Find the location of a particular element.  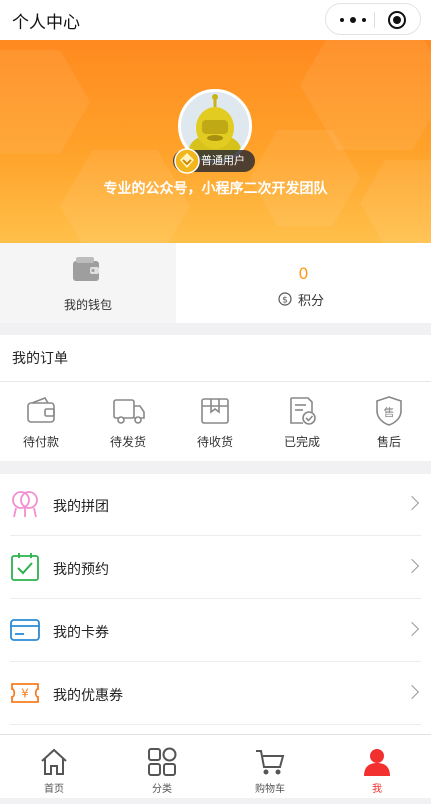

menu-item-group-buy: 我的拼团 is located at coordinates (215, 505).